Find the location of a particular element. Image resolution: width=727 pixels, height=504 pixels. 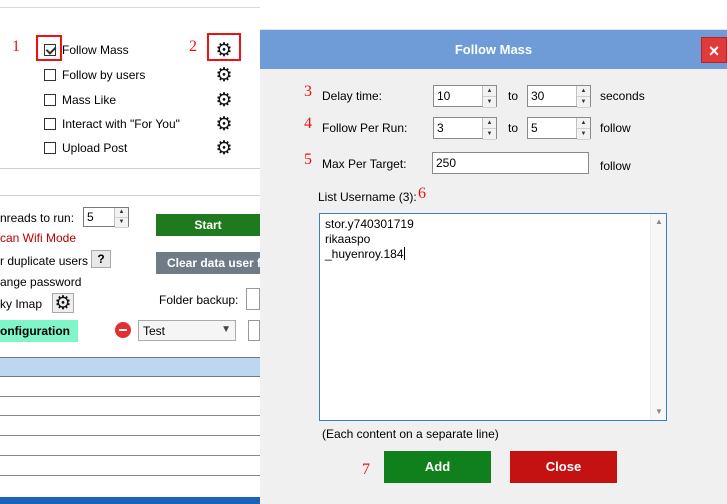

threads-stepper: 5 ▲ ▼ is located at coordinates (106, 217).